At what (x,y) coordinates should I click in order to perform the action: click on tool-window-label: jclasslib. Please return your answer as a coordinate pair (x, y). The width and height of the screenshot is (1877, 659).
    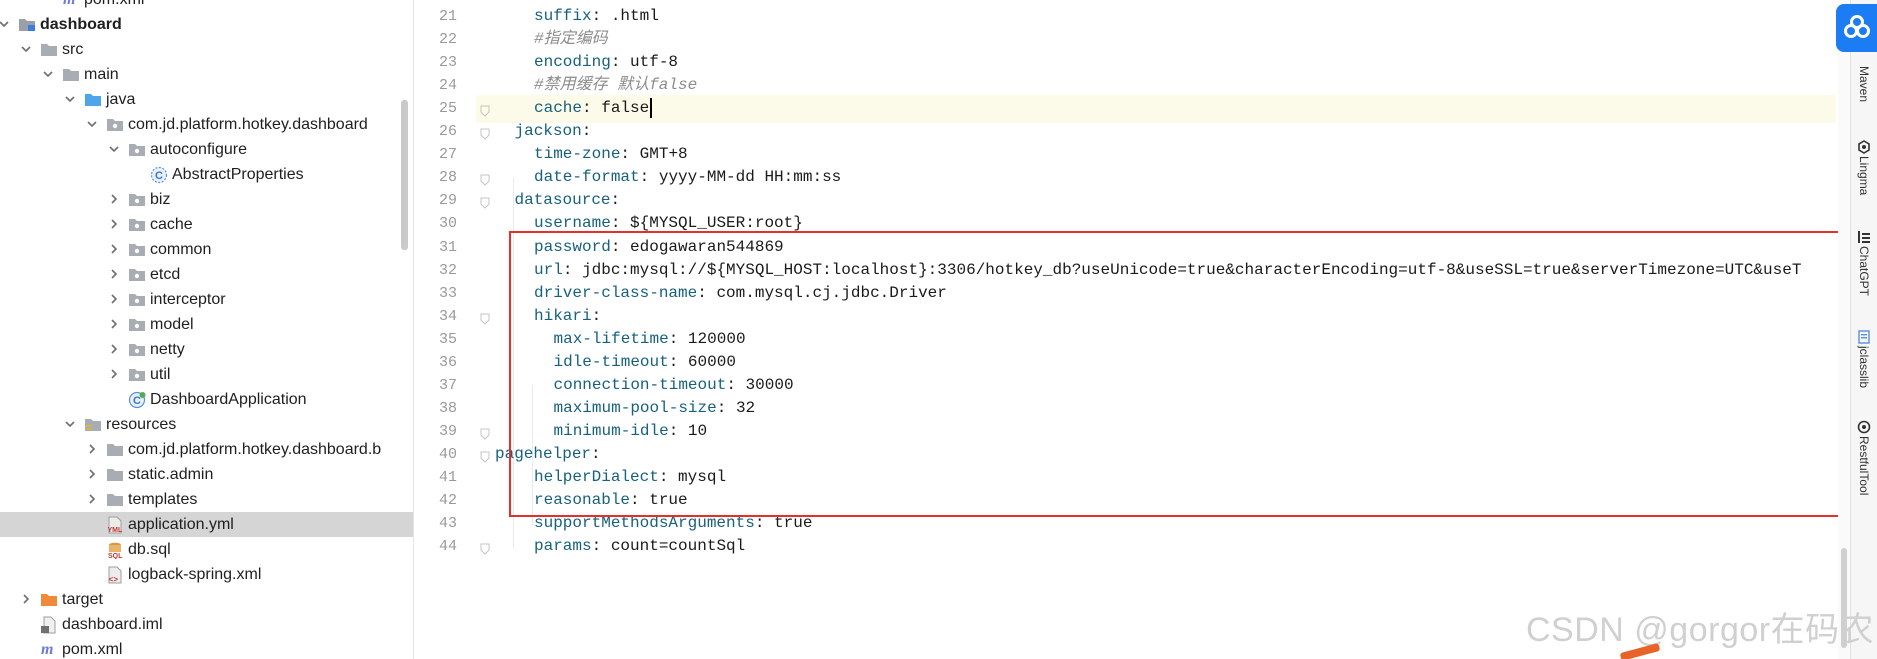
    Looking at the image, I should click on (1864, 367).